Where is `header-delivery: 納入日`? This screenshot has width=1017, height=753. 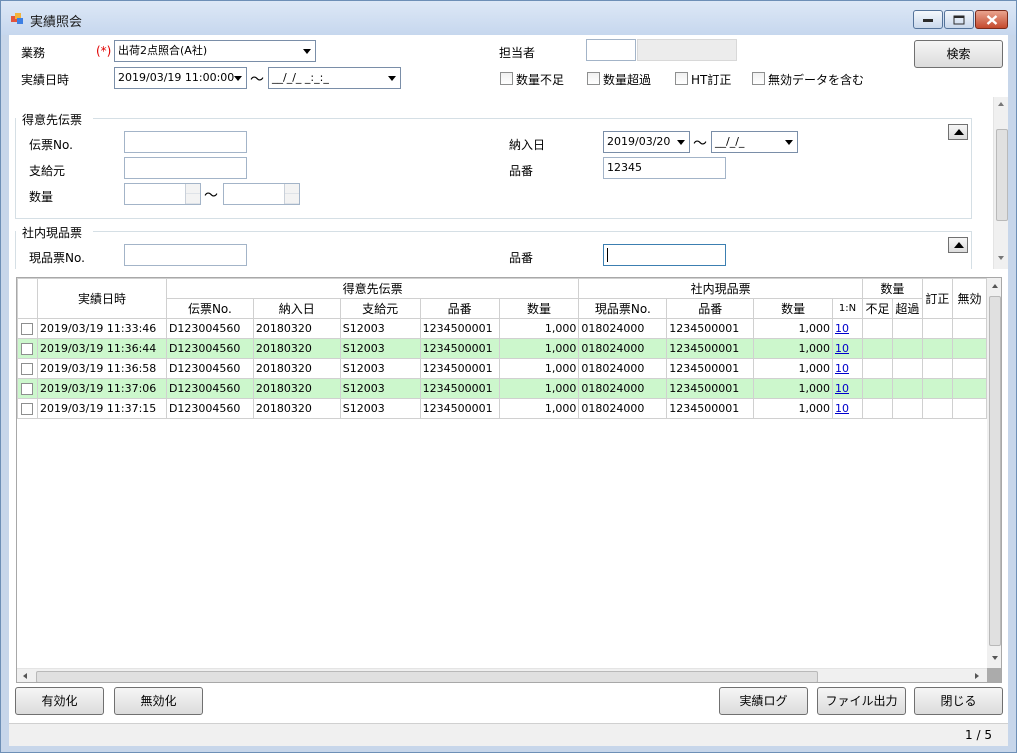
header-delivery: 納入日 is located at coordinates (296, 308).